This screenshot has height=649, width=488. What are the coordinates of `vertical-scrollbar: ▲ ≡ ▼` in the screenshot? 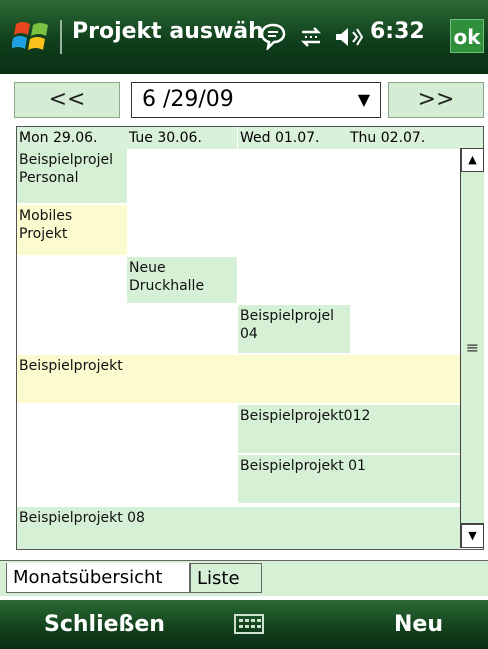 It's located at (472, 348).